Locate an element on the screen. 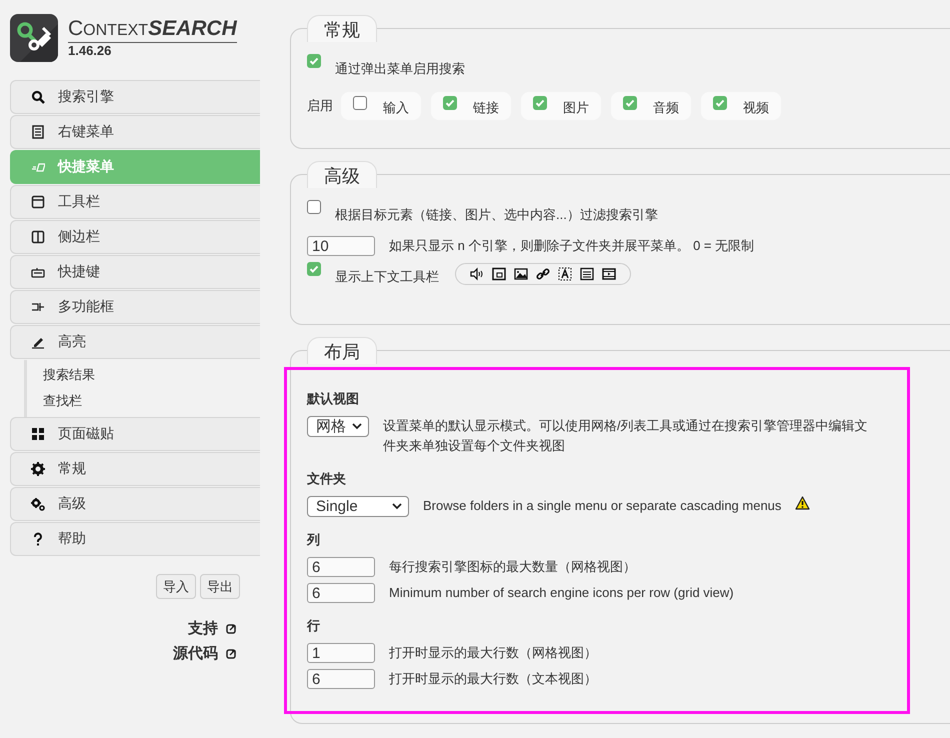 The height and width of the screenshot is (738, 950). chip-label: 输入 is located at coordinates (396, 108).